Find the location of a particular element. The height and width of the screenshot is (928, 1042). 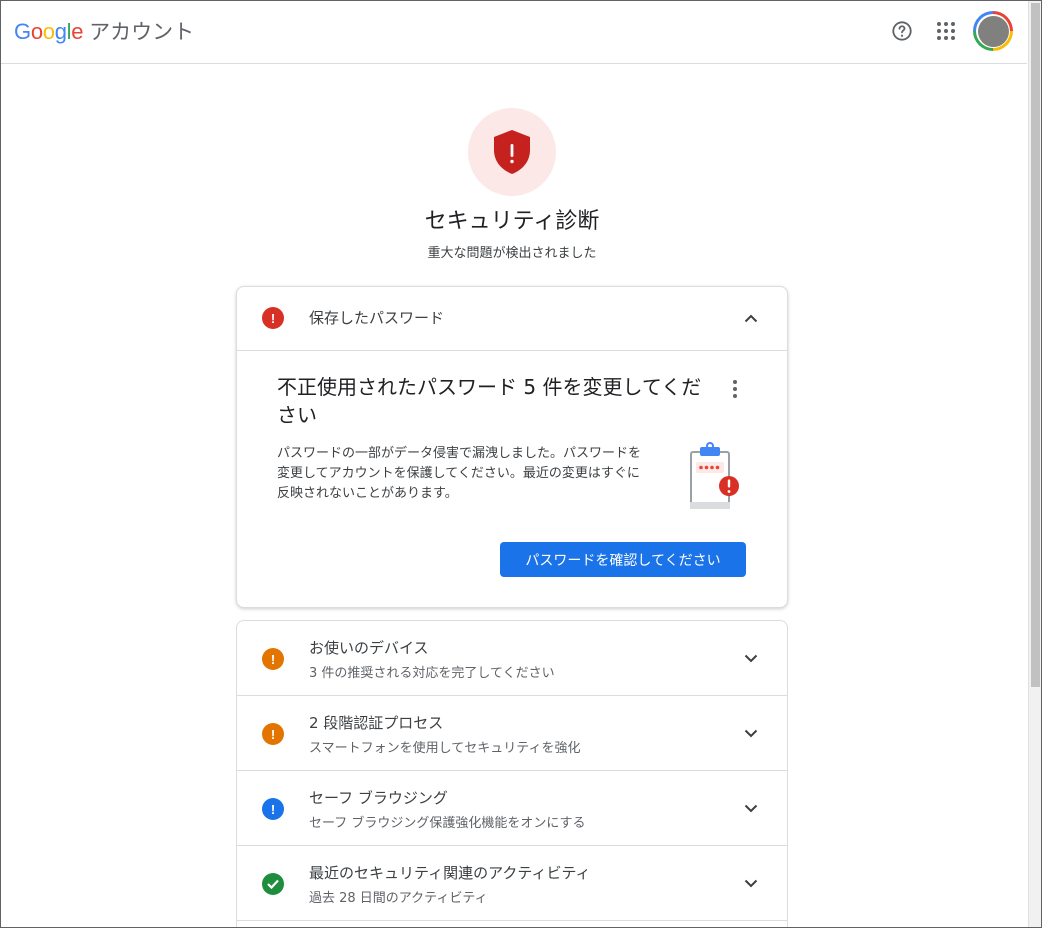

apps-grid-icon is located at coordinates (946, 31).